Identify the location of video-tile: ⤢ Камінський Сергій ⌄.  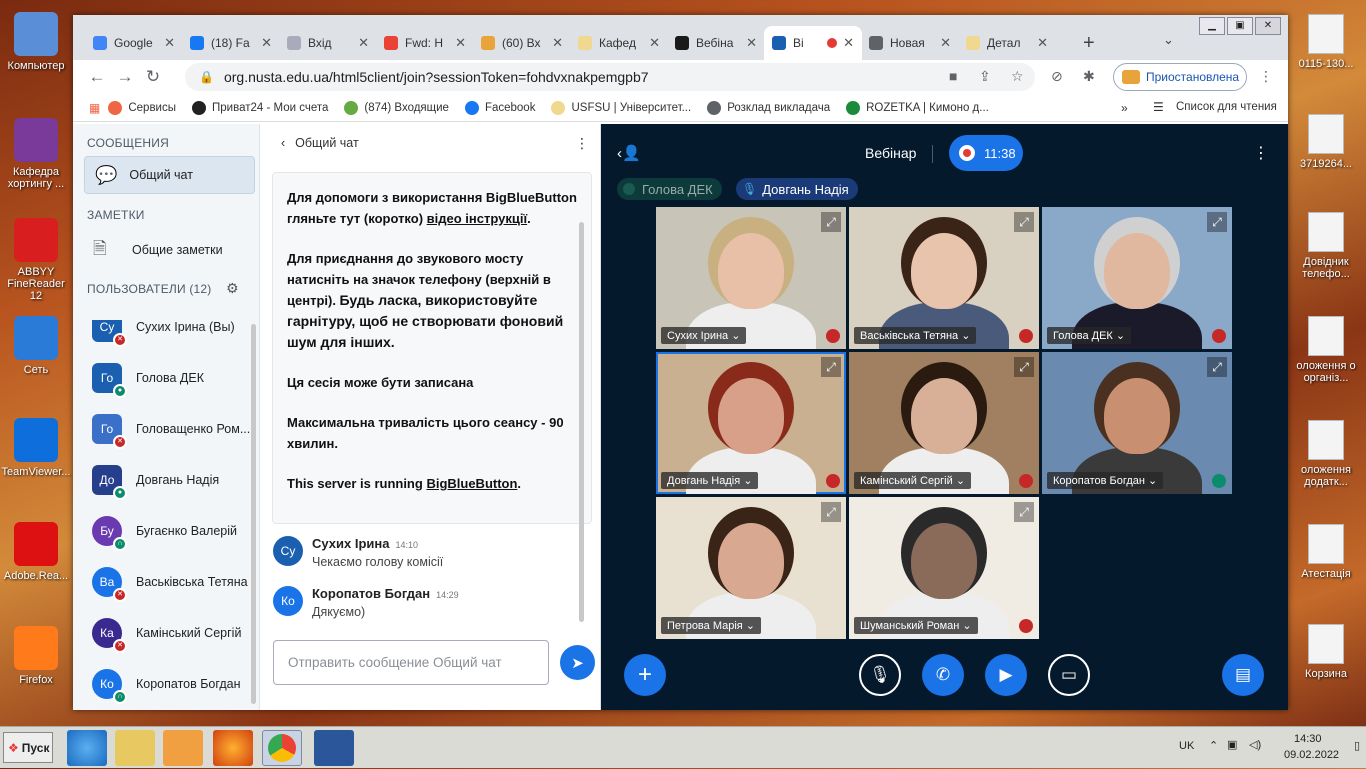
(944, 423).